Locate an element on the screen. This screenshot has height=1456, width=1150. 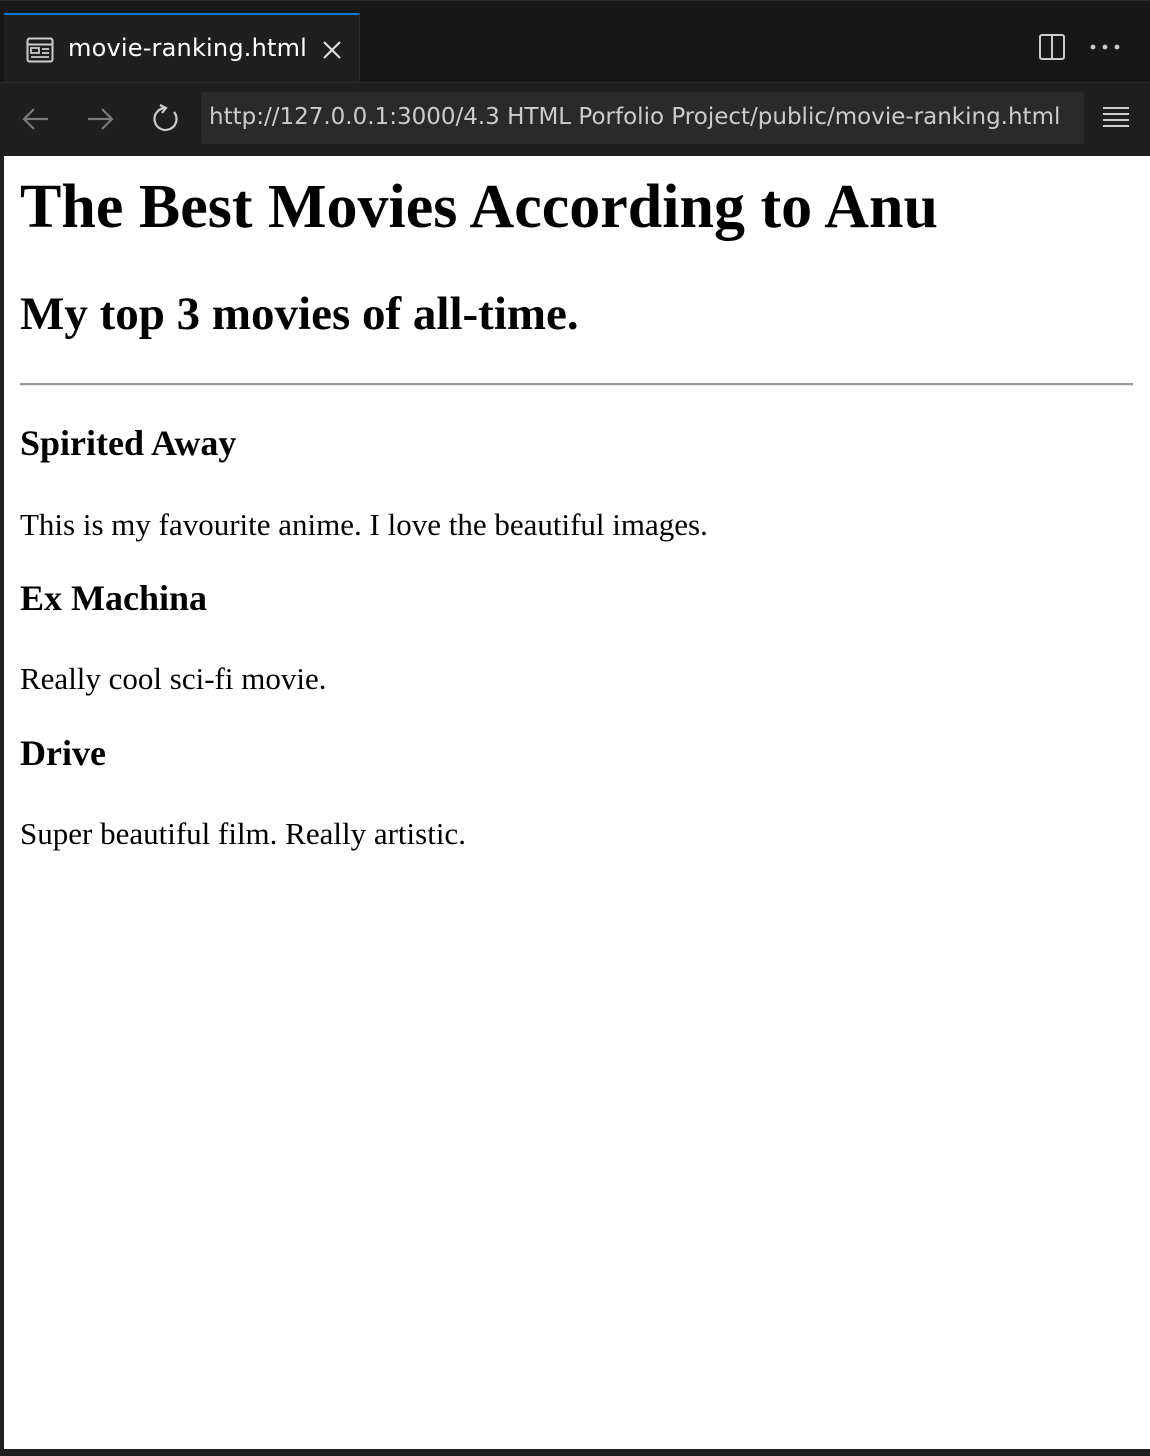
page-subtitle: My top 3 movies of all-time. is located at coordinates (299, 314).